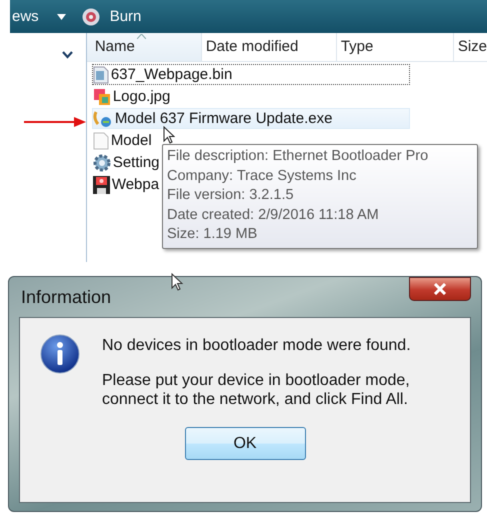  Describe the element at coordinates (273, 215) in the screenshot. I see `tooltip-line: Date created: 2/9/2016 11:18 AM` at that location.